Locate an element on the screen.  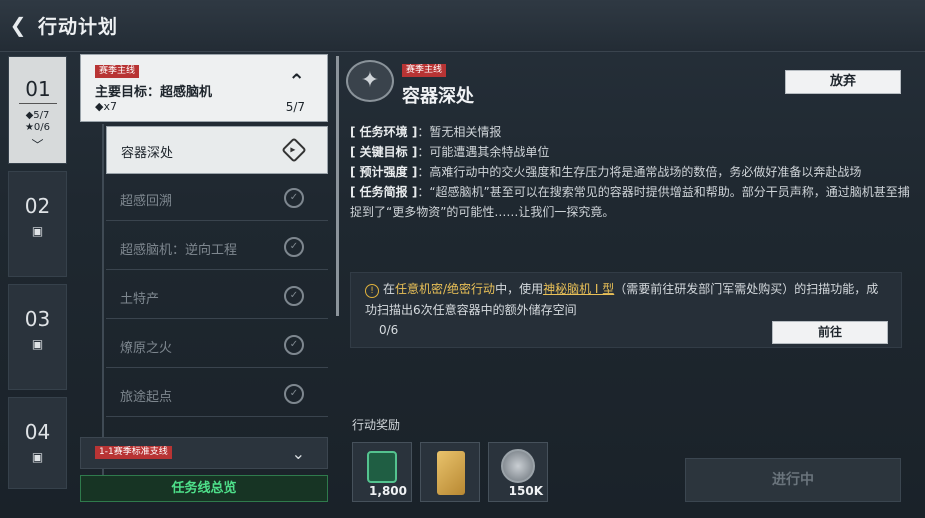
sub-mission-label: 土特产 is located at coordinates (140, 299).